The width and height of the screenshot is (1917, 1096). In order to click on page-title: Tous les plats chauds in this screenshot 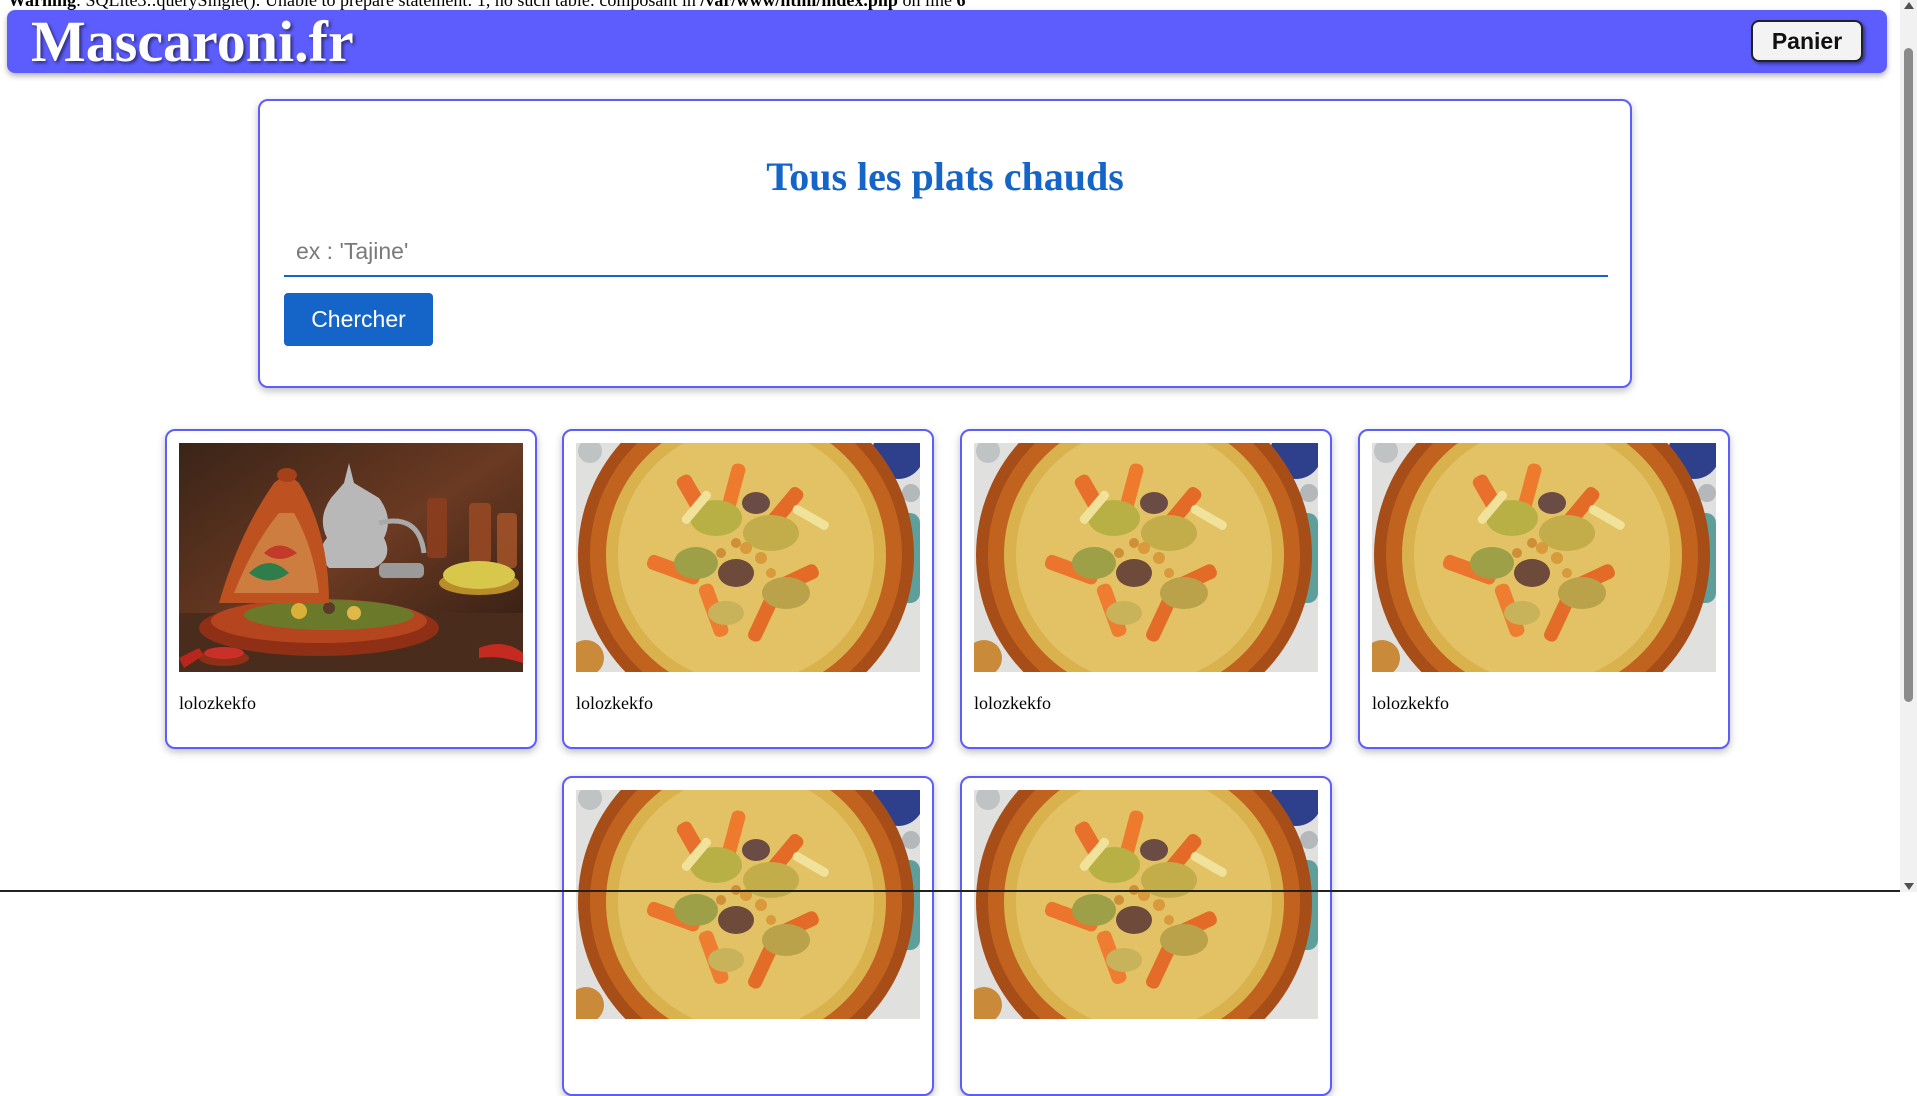, I will do `click(945, 176)`.